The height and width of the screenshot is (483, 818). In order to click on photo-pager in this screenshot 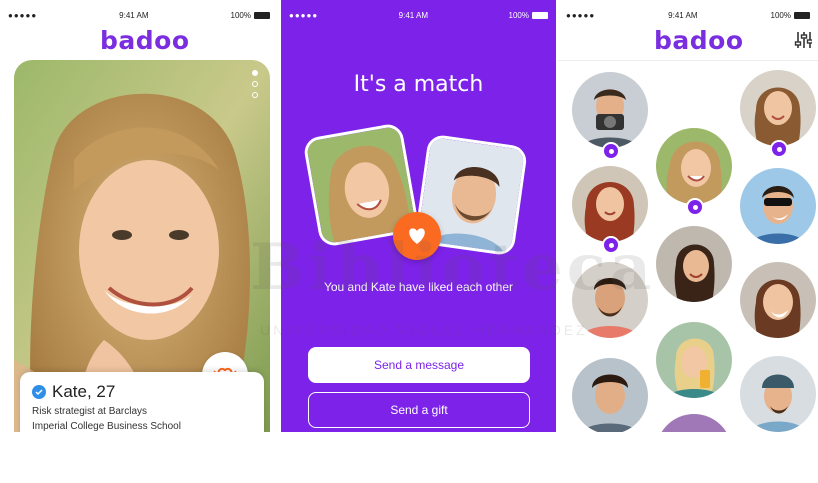, I will do `click(255, 84)`.